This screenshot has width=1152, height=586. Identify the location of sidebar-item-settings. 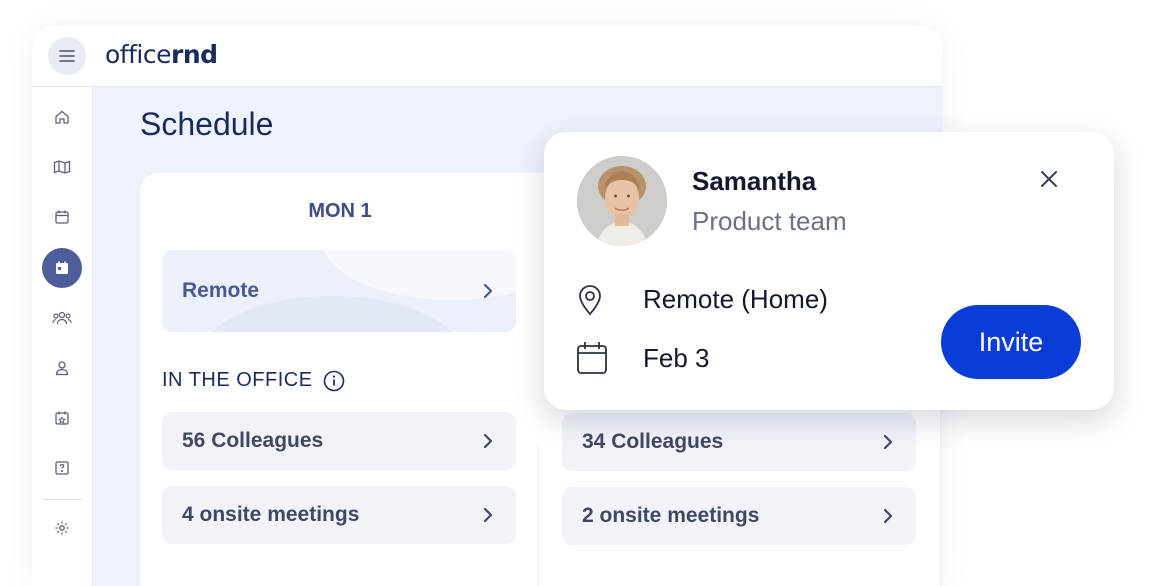
(62, 528).